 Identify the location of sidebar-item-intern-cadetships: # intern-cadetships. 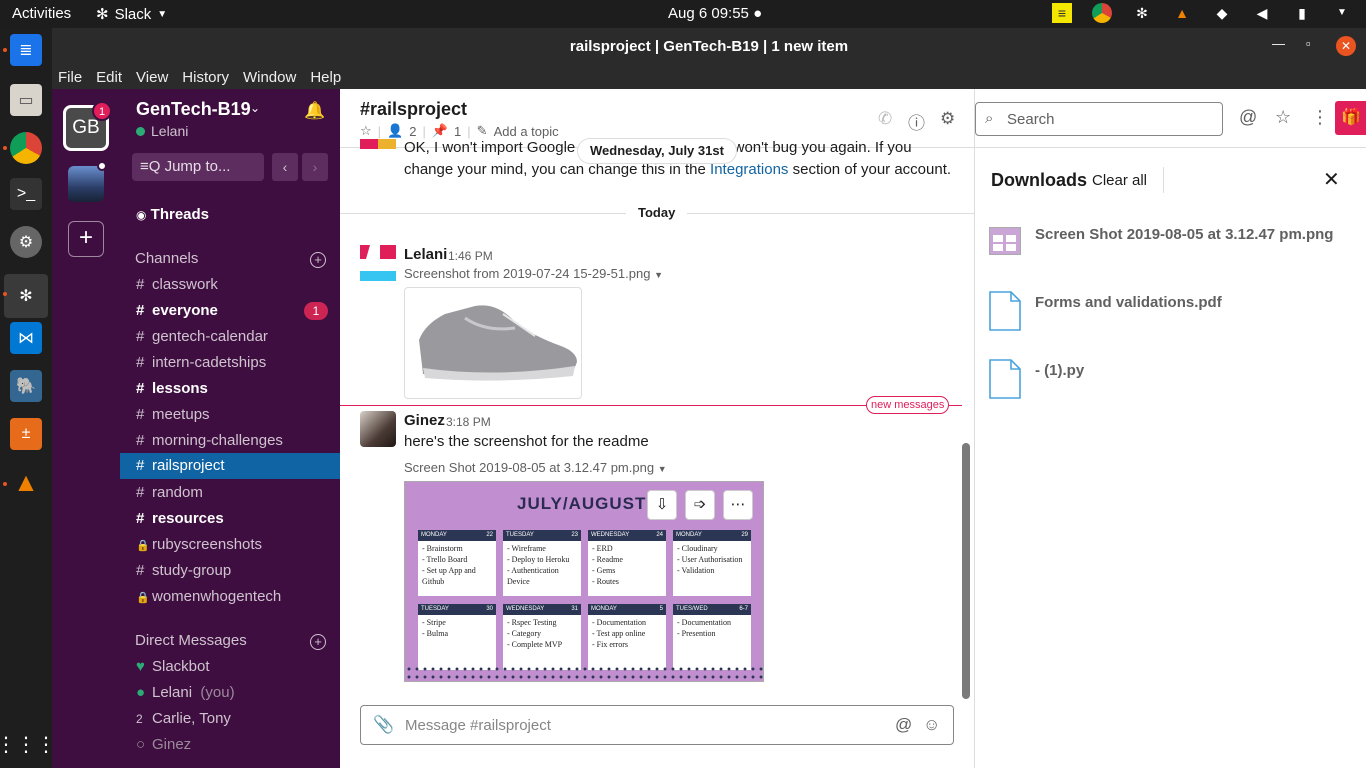
(230, 363).